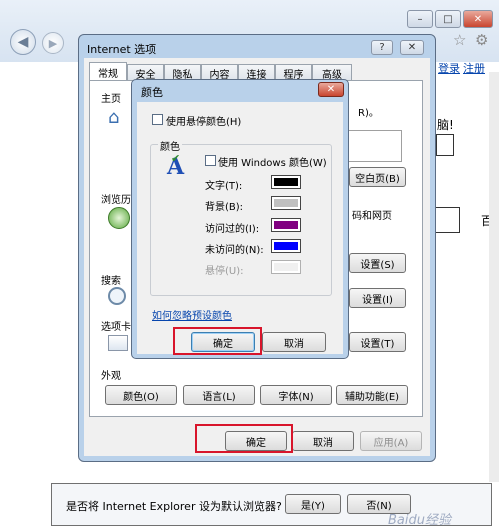 The image size is (499, 530). What do you see at coordinates (449, 68) in the screenshot?
I see `login-link: 登录` at bounding box center [449, 68].